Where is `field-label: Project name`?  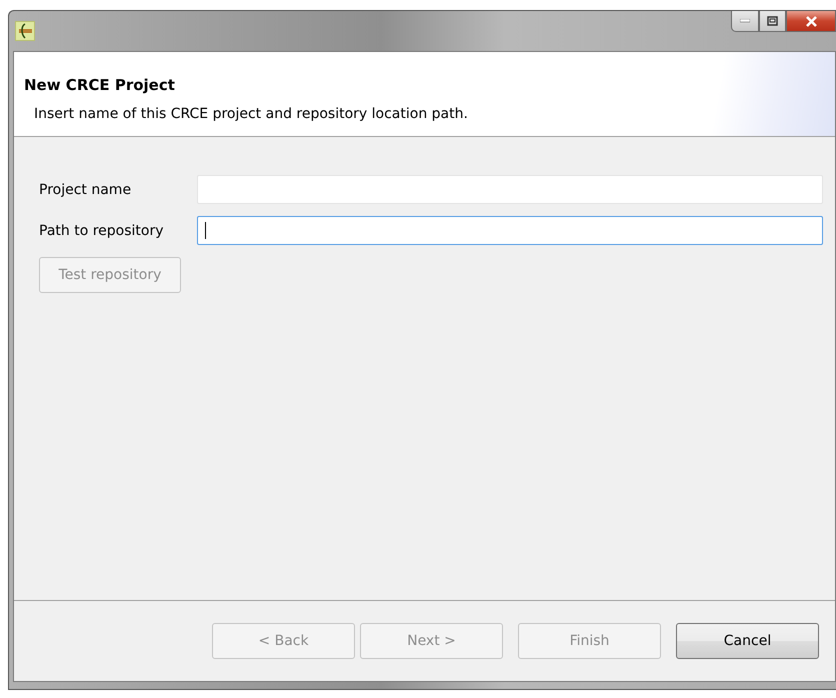 field-label: Project name is located at coordinates (85, 190).